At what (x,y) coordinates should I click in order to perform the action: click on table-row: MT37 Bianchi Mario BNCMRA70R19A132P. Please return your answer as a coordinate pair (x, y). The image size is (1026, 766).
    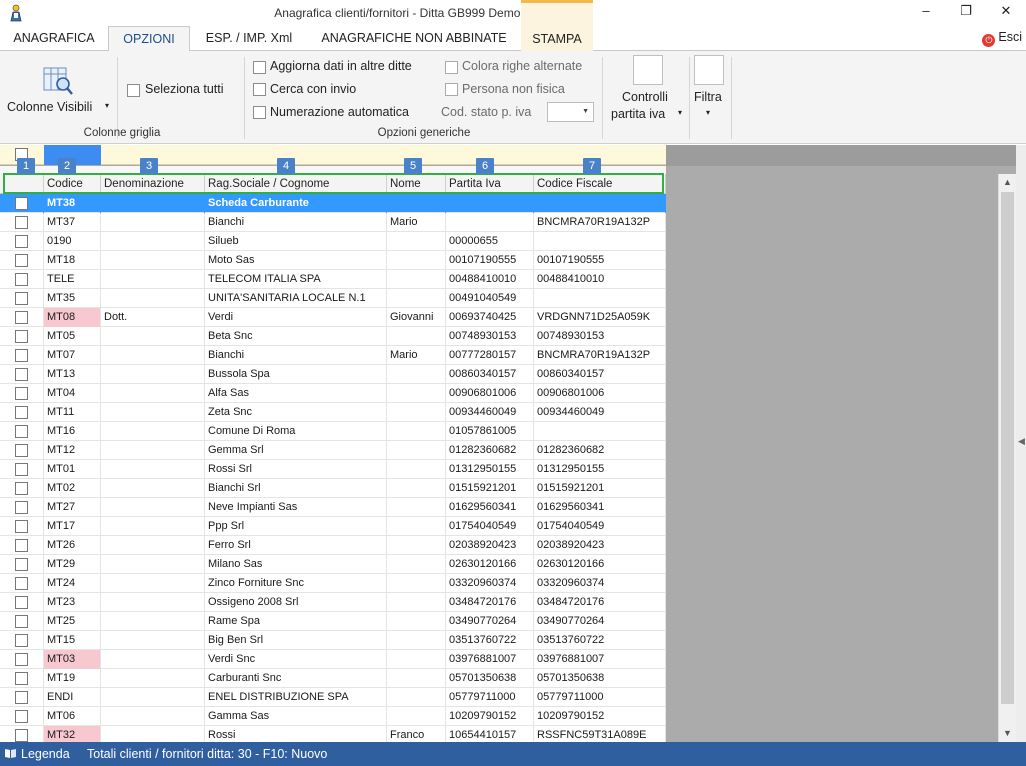
    Looking at the image, I should click on (333, 222).